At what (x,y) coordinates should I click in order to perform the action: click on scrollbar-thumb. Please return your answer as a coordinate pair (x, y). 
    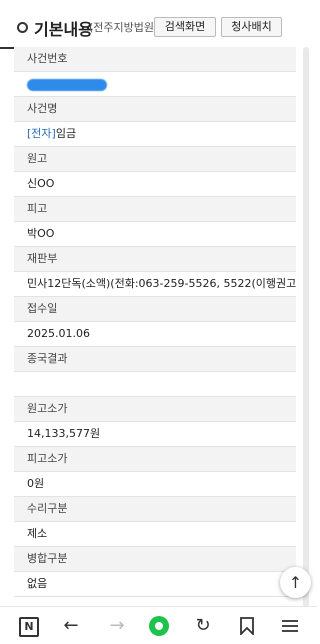
    Looking at the image, I should click on (306, 327).